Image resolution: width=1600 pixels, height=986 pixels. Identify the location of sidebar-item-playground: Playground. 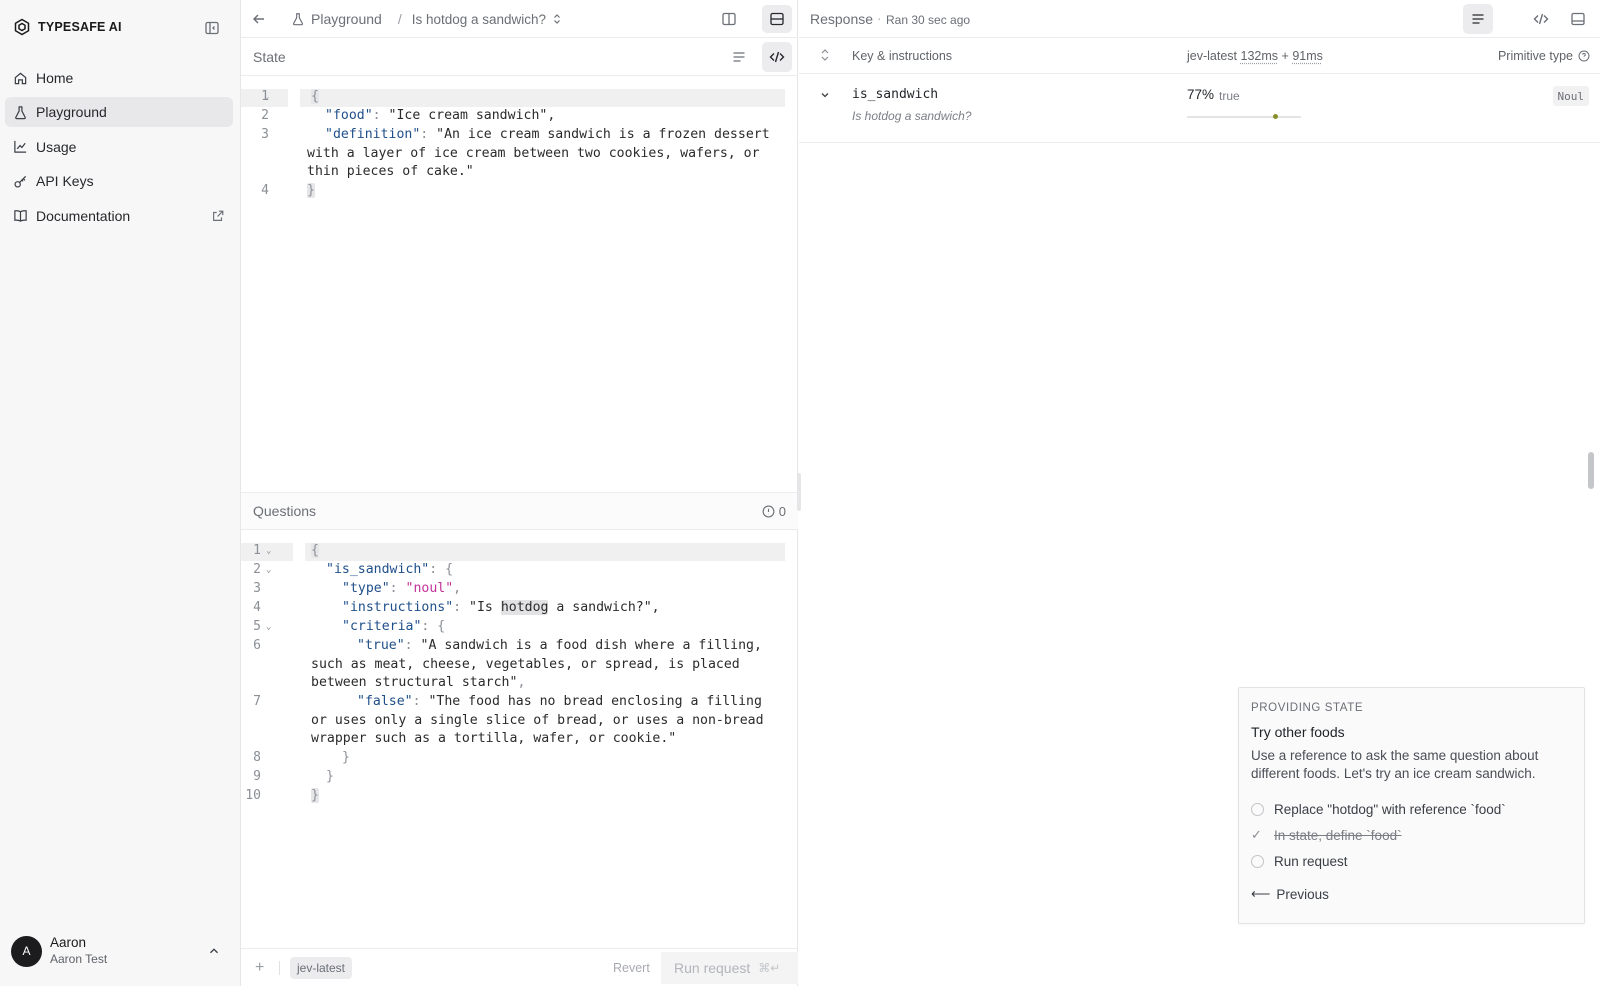
(119, 112).